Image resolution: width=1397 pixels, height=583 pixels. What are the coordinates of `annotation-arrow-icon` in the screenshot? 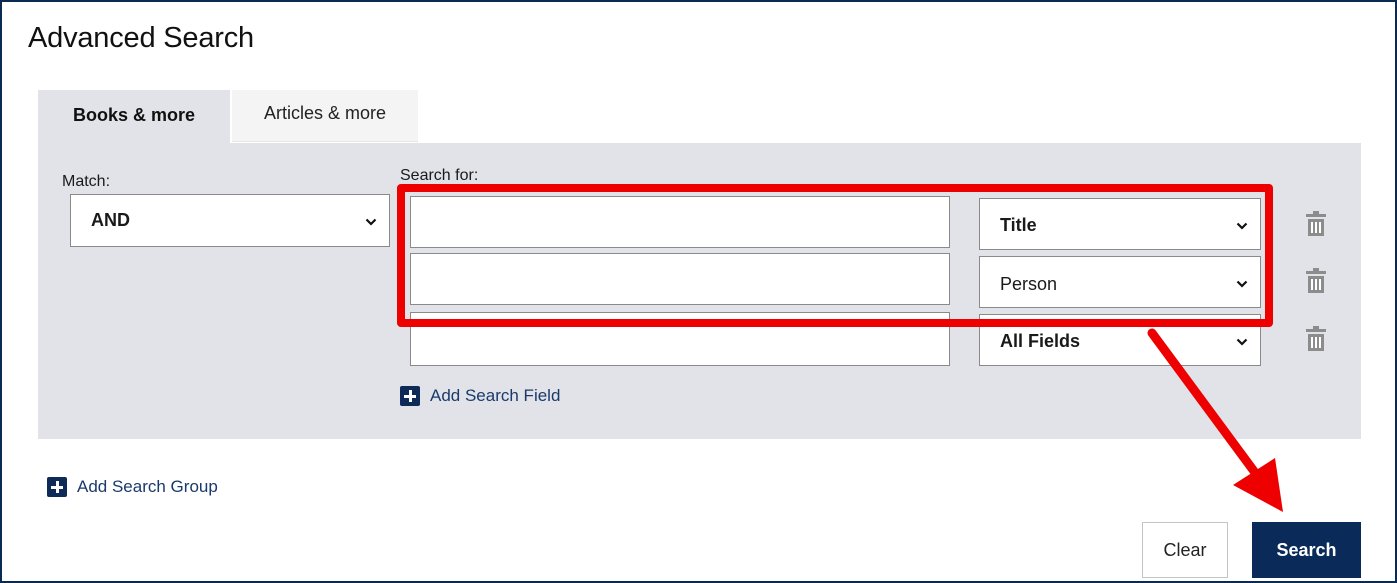 It's located at (1215, 420).